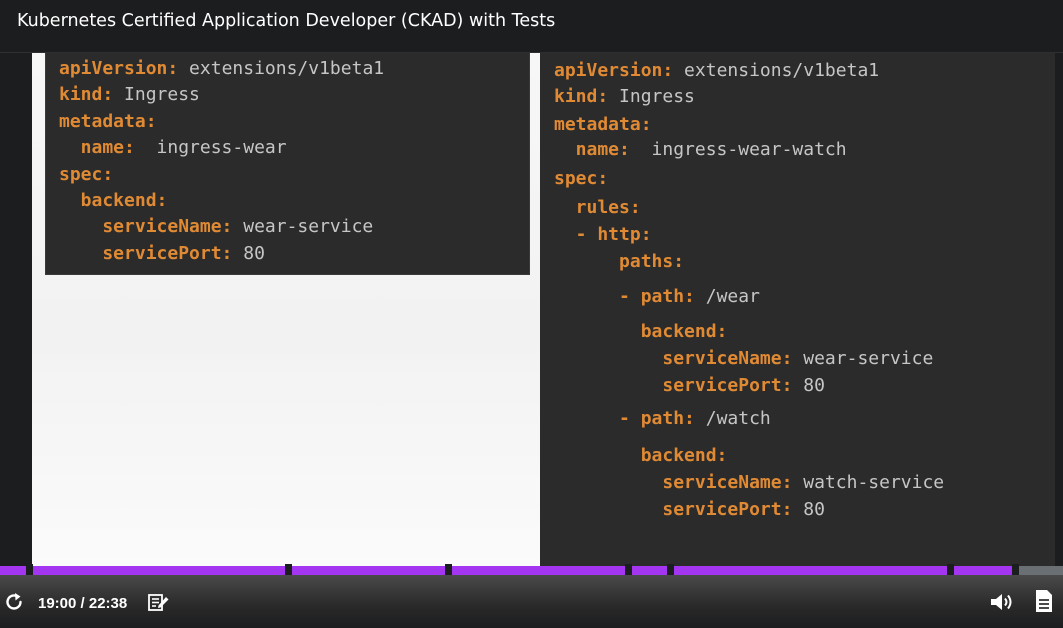 This screenshot has height=628, width=1063. I want to click on time-display: 19:00 / 22:38, so click(83, 603).